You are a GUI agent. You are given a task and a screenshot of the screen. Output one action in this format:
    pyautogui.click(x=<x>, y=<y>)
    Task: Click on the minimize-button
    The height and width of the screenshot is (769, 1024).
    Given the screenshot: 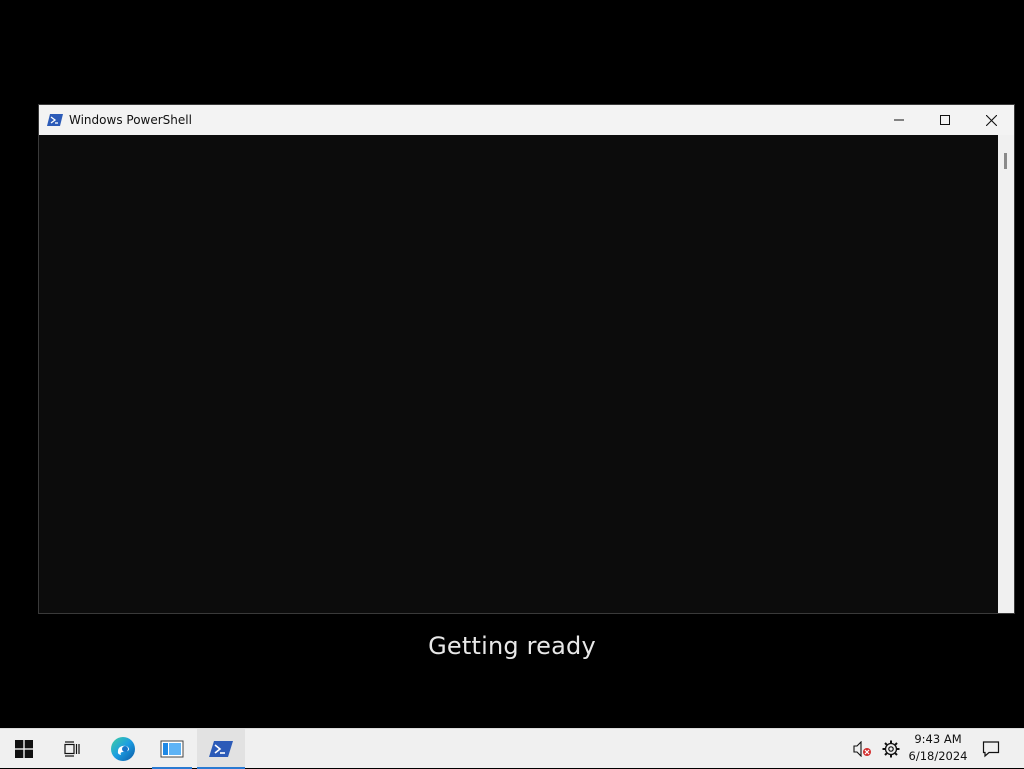 What is the action you would take?
    pyautogui.click(x=899, y=120)
    